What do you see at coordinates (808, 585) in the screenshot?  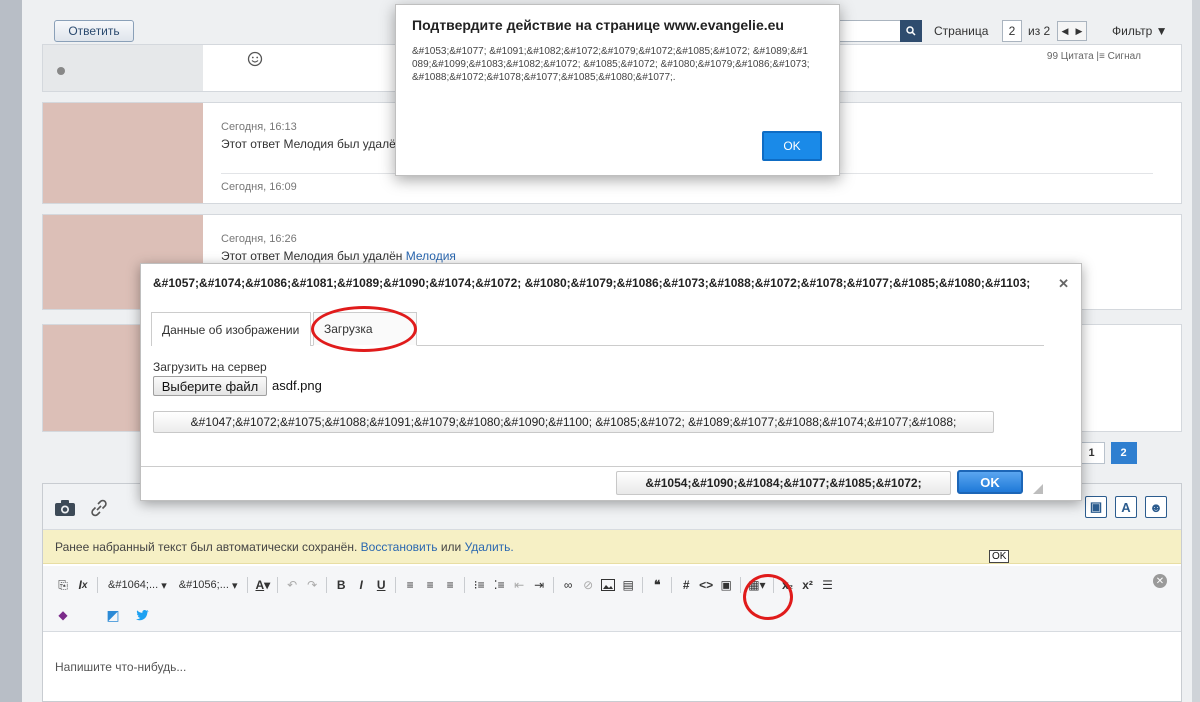 I see `superscript-icon: x²` at bounding box center [808, 585].